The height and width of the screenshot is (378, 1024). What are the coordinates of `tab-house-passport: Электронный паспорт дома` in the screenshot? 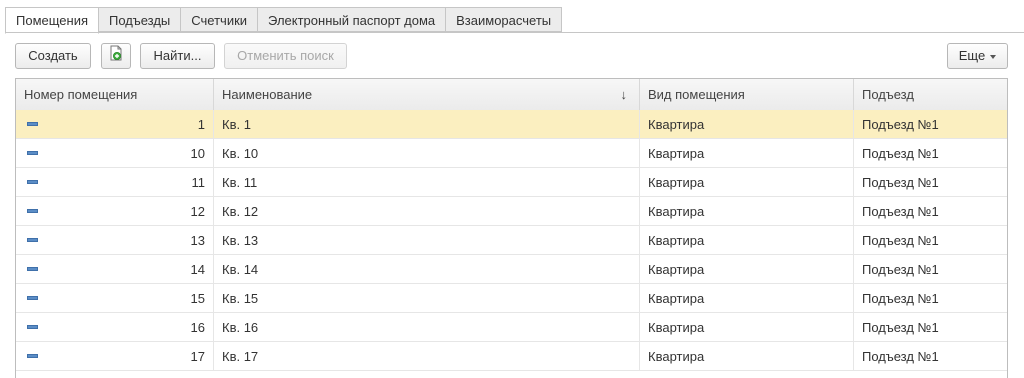 It's located at (352, 19).